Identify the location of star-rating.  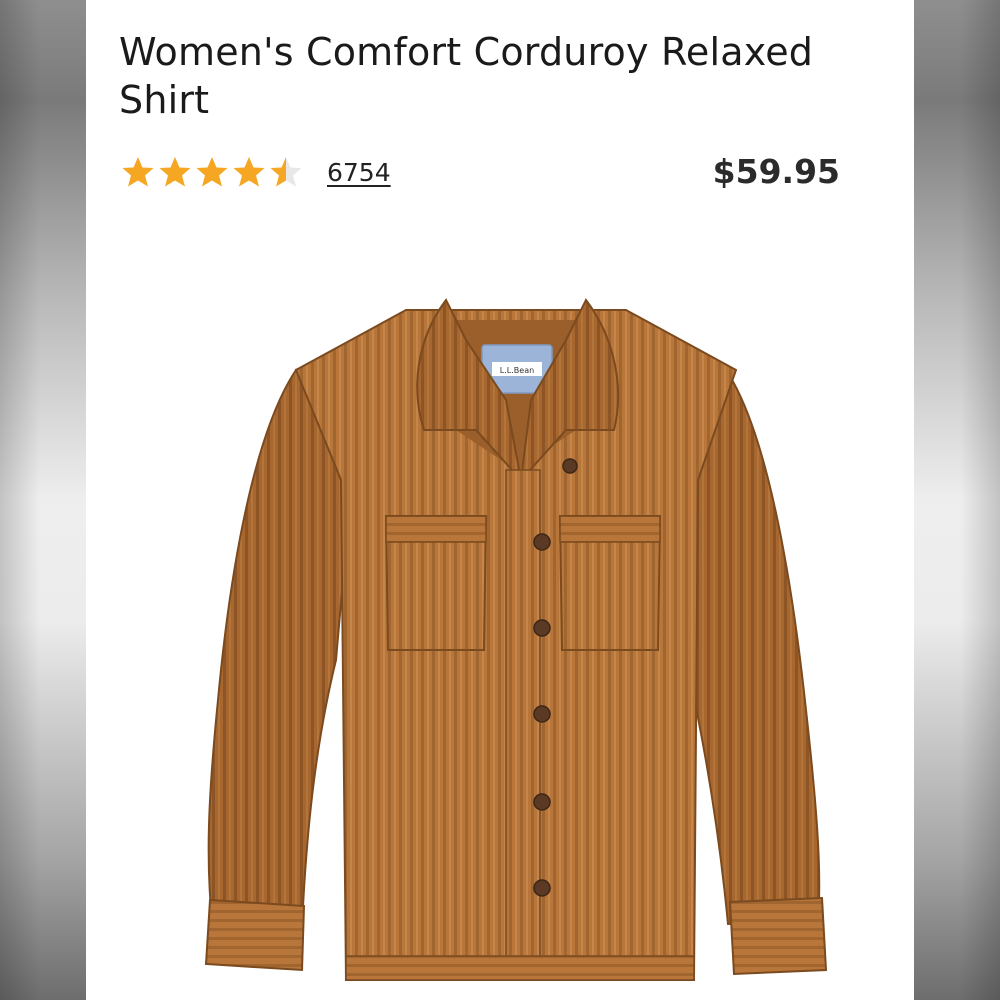
(212, 172).